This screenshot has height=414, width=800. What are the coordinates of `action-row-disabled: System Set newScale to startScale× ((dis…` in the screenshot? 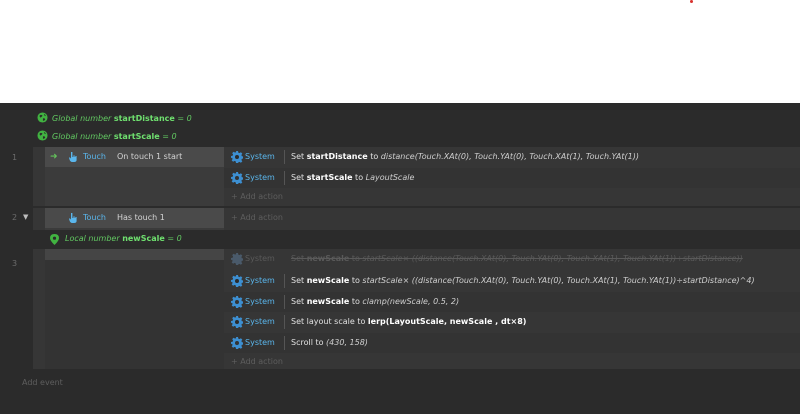 It's located at (512, 259).